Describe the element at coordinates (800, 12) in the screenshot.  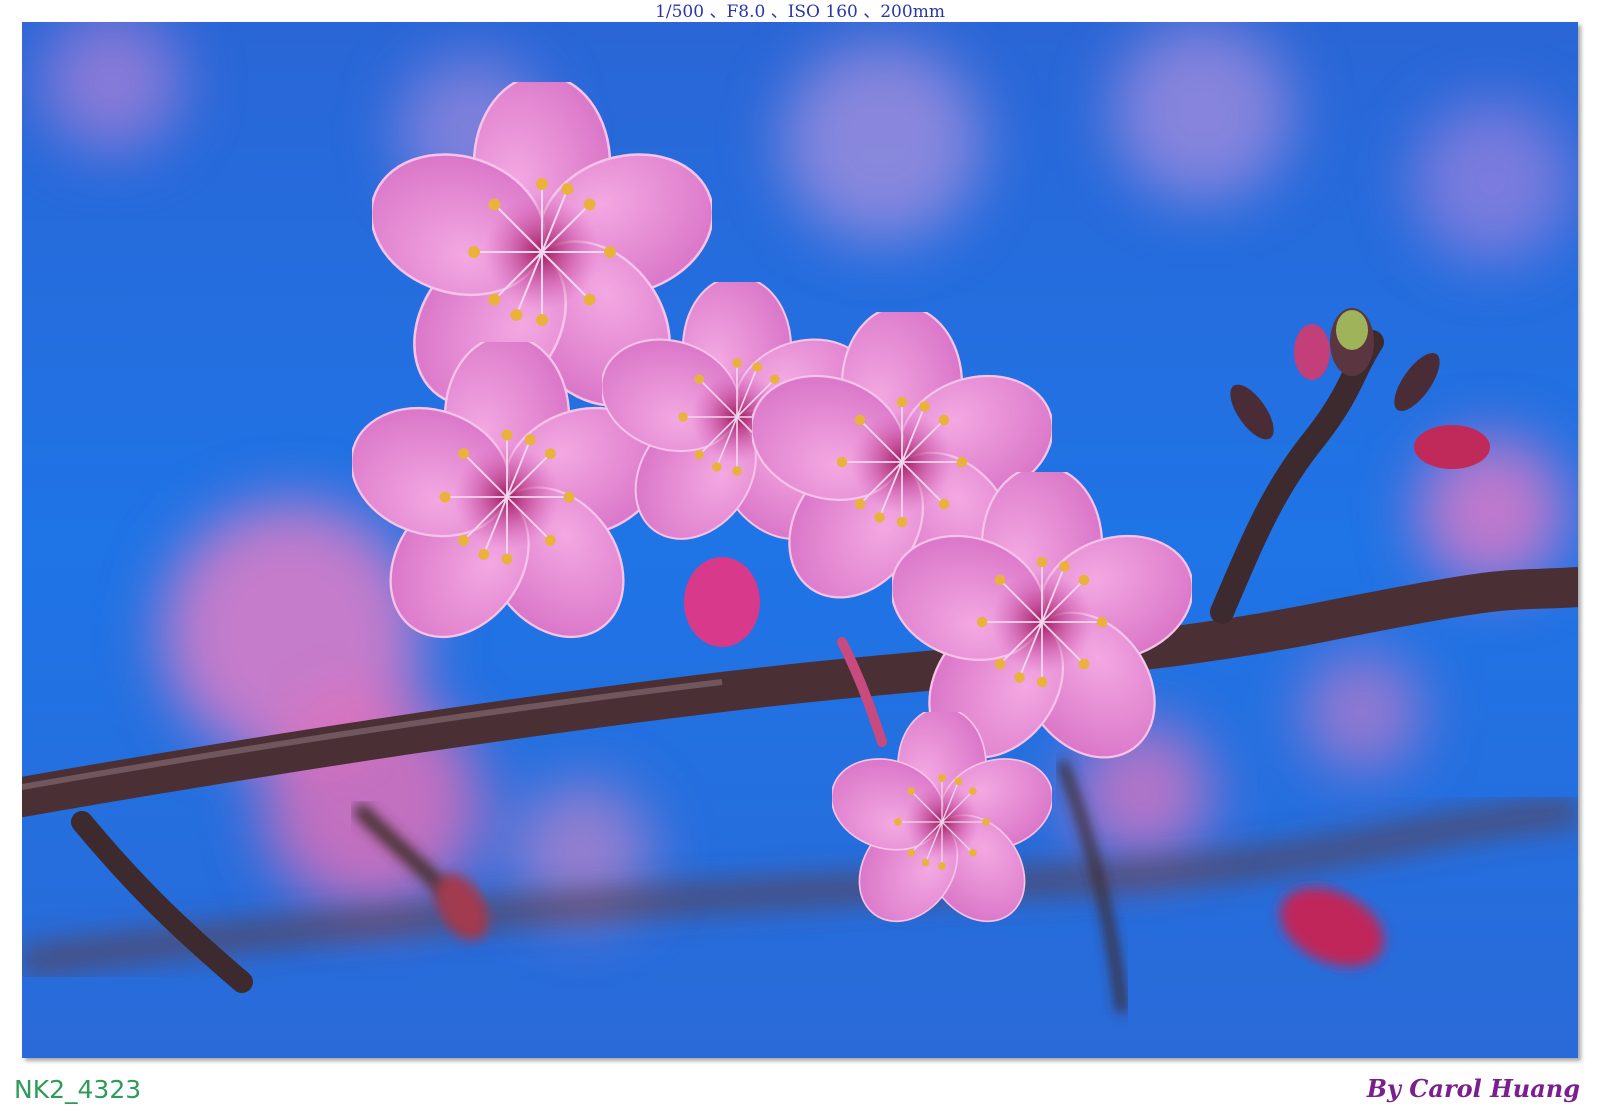
I see `exif-caption: 1/500 、F8.0 、ISO 160 、200mm` at that location.